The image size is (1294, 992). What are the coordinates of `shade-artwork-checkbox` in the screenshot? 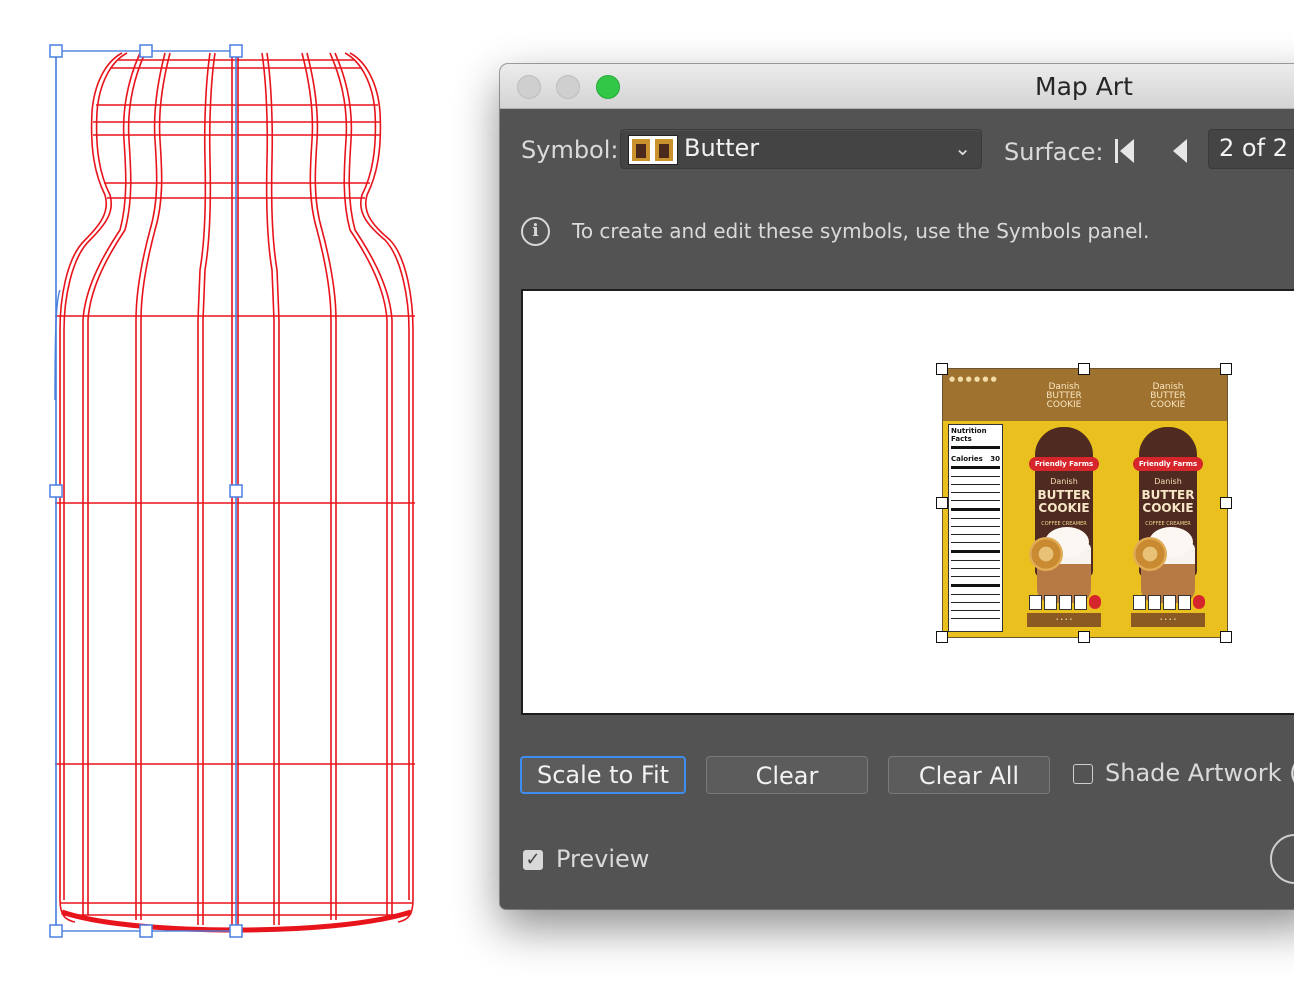 It's located at (1083, 774).